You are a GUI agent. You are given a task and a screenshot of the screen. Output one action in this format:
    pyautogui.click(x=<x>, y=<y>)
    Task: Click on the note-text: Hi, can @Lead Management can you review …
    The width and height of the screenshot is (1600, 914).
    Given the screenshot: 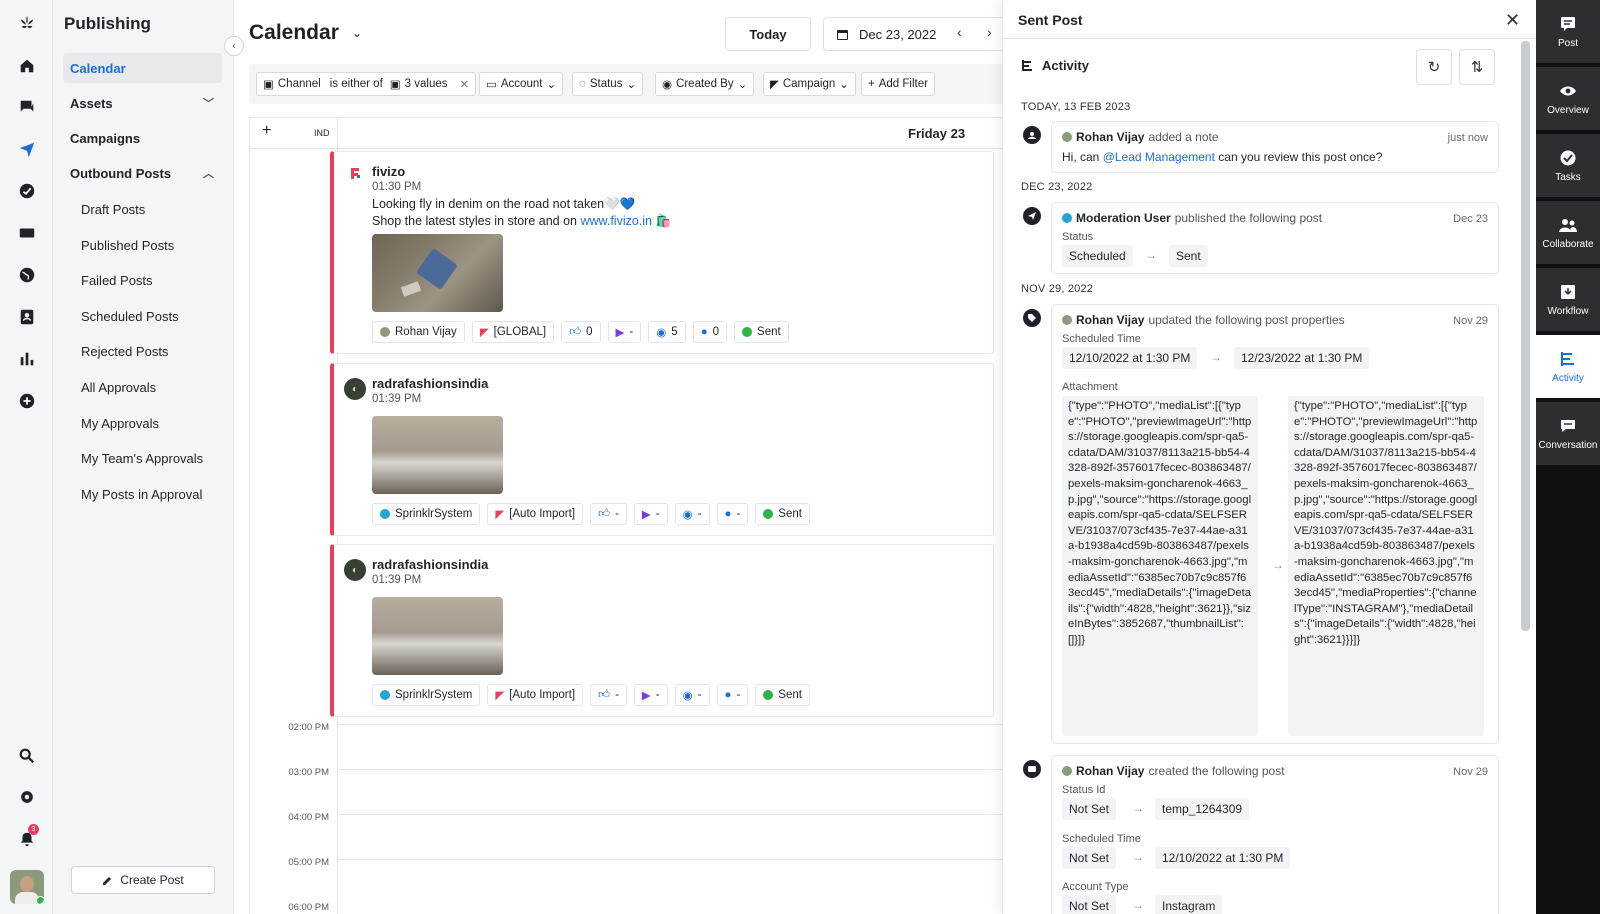 What is the action you would take?
    pyautogui.click(x=1222, y=157)
    